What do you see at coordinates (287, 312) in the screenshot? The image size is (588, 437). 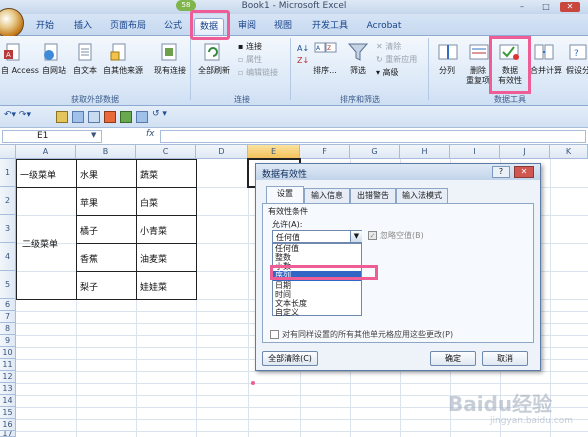 I see `dropdown-item: 自定义` at bounding box center [287, 312].